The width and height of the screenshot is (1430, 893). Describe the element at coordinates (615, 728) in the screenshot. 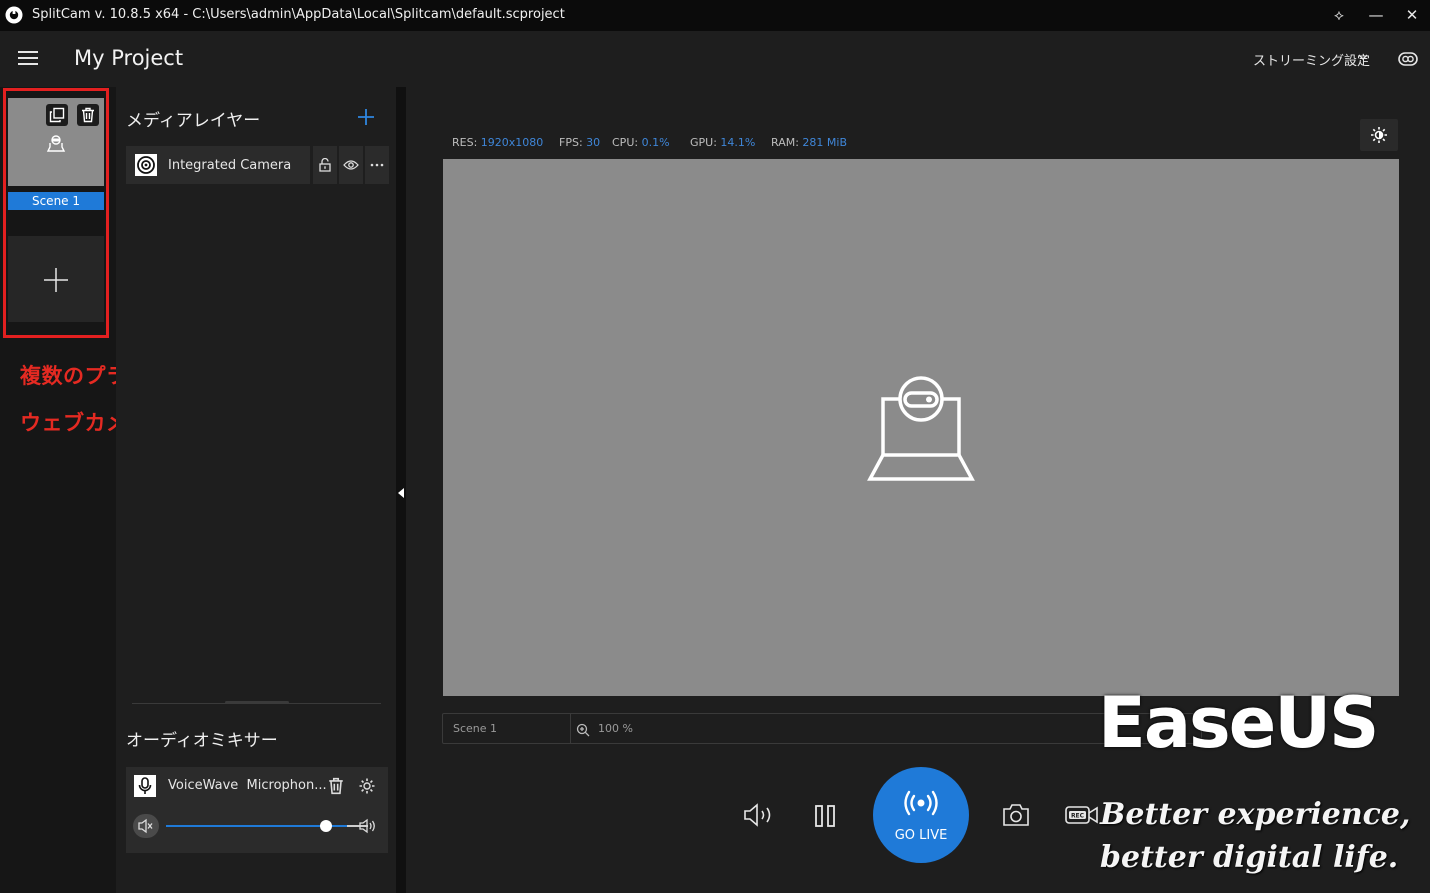

I see `zoom-level: 100 %` at that location.